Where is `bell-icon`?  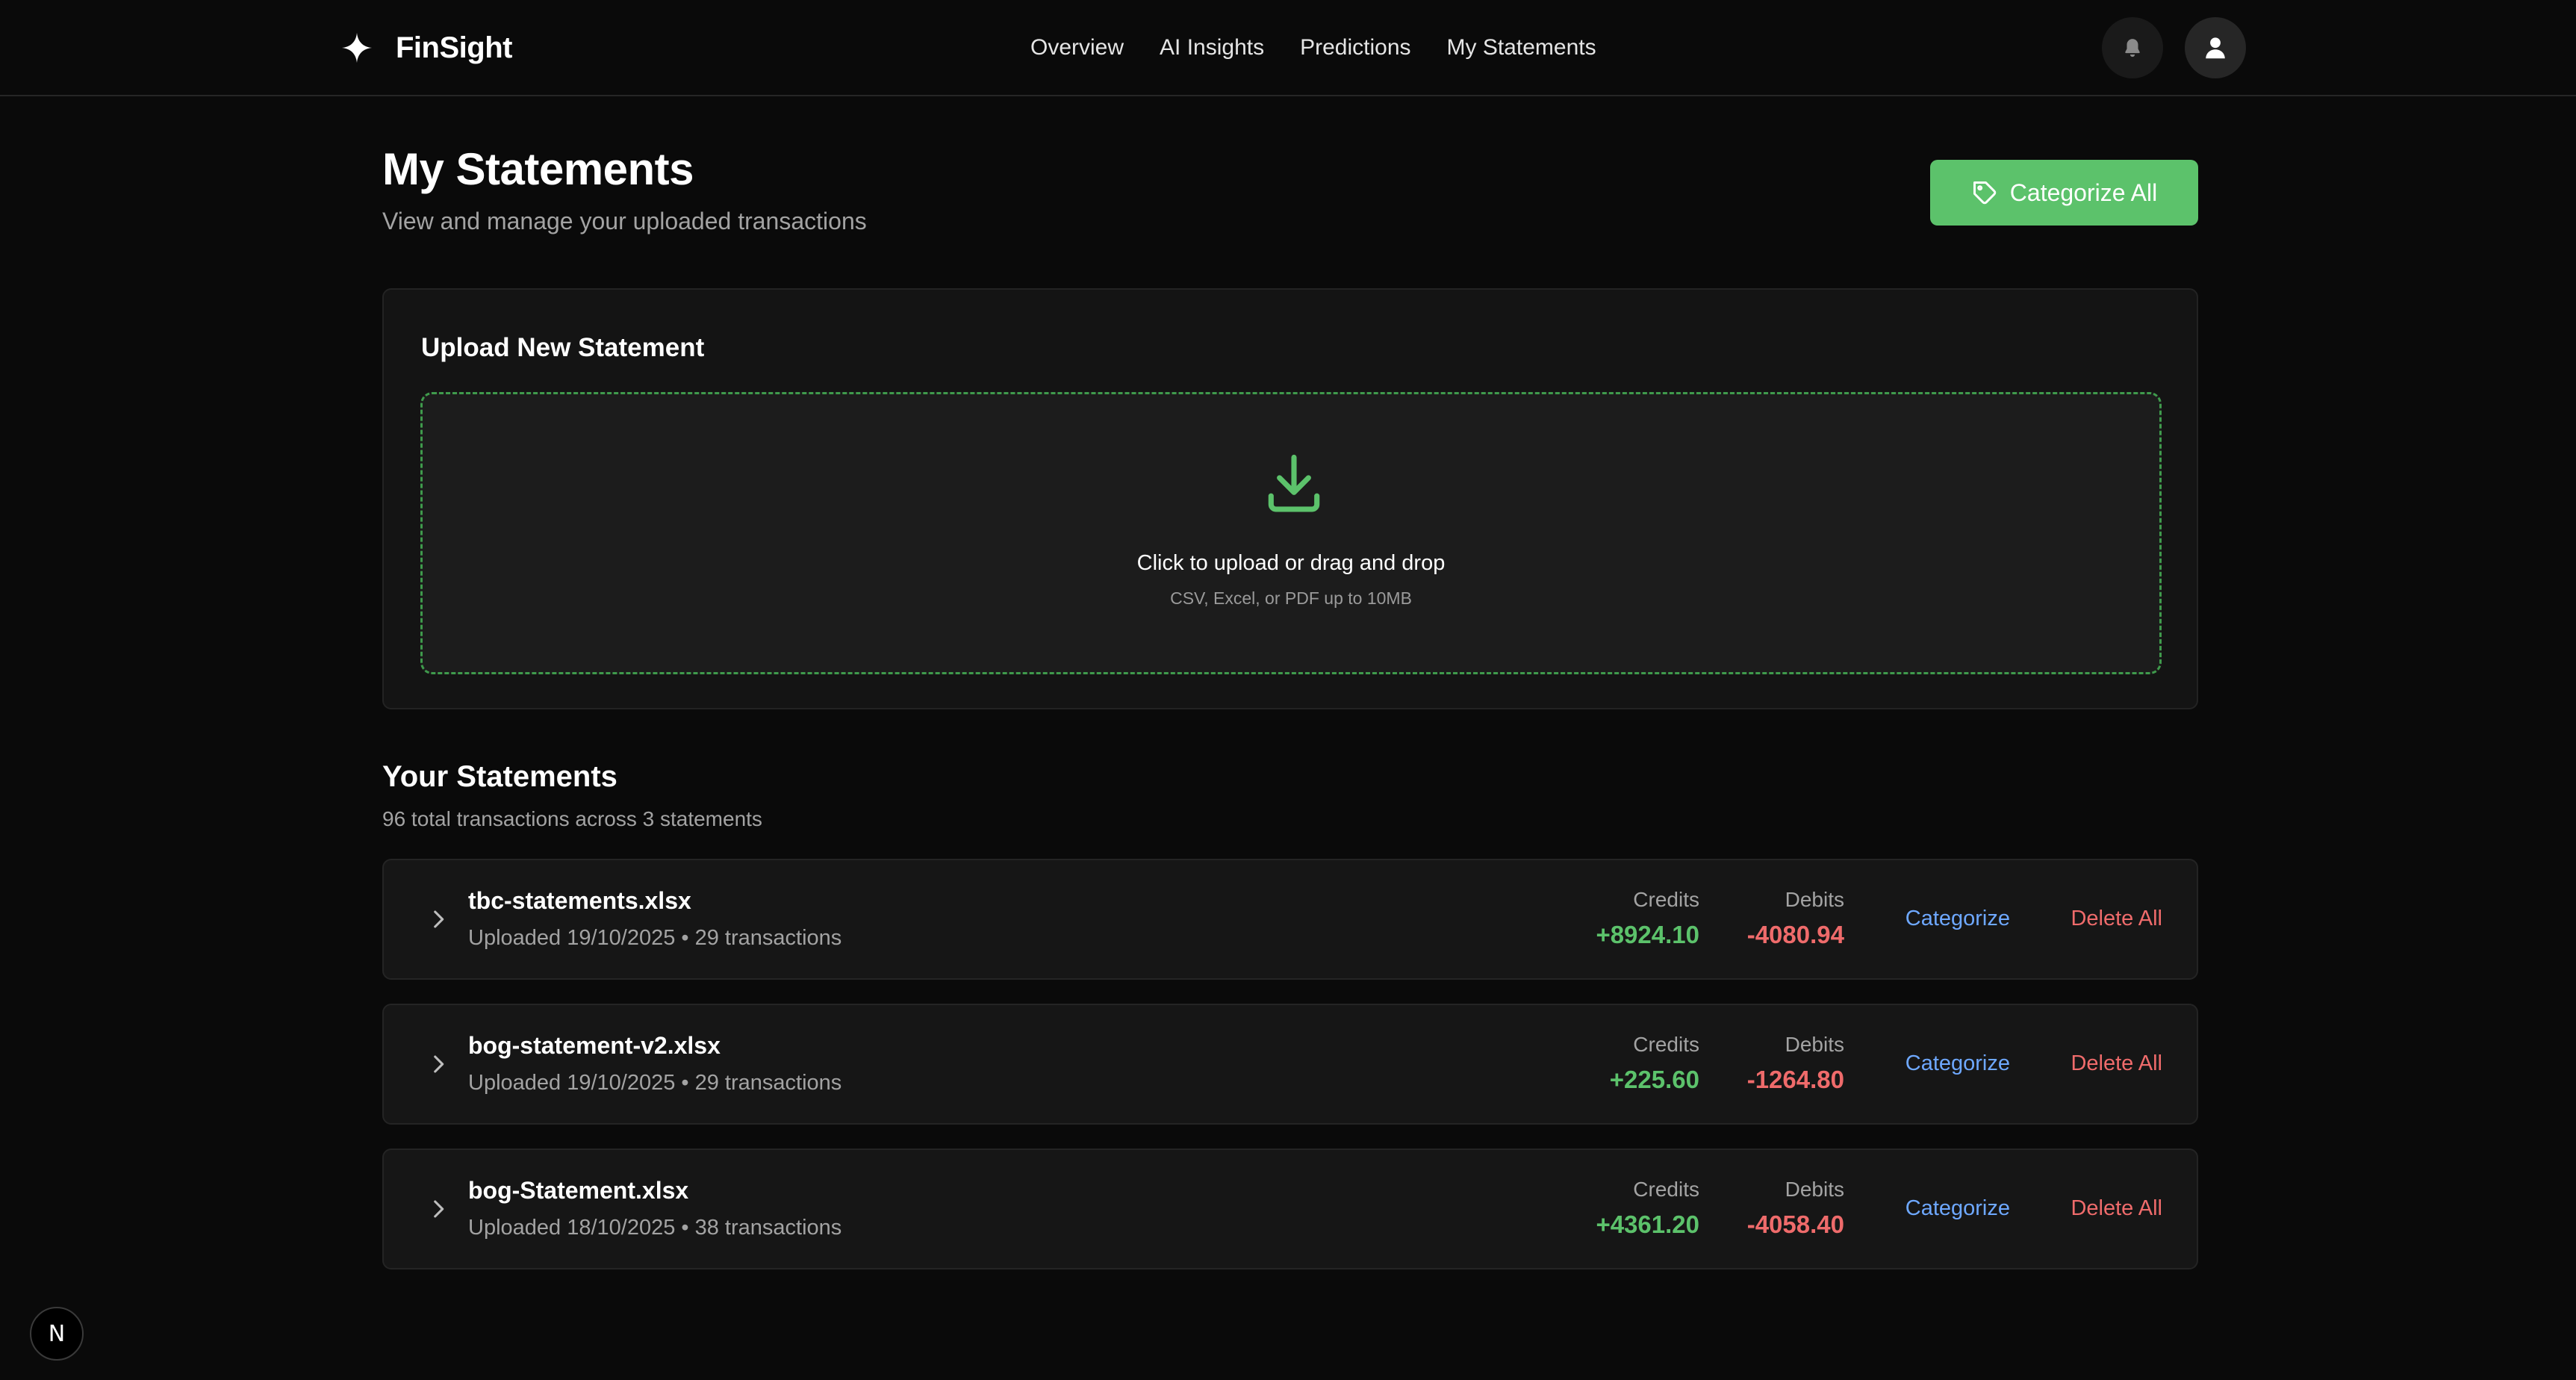 bell-icon is located at coordinates (2132, 48).